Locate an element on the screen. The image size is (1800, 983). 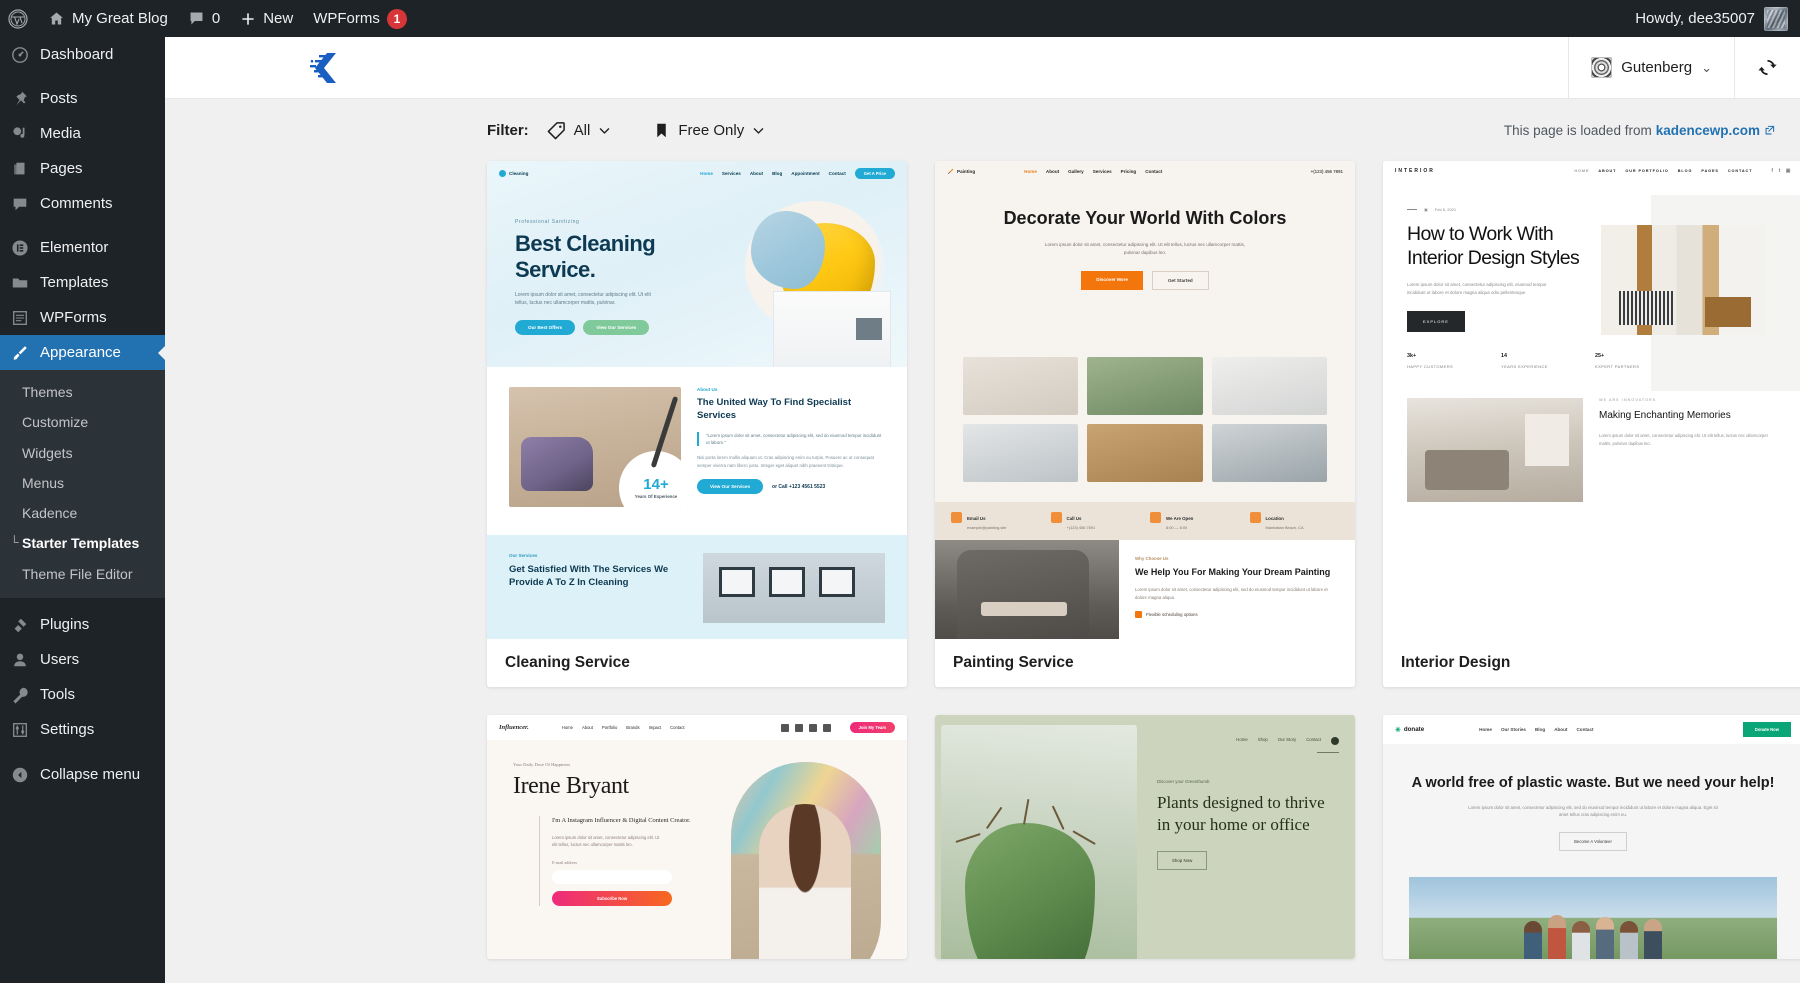
page-builder-selector: Gutenberg ⌄ is located at coordinates (1651, 68).